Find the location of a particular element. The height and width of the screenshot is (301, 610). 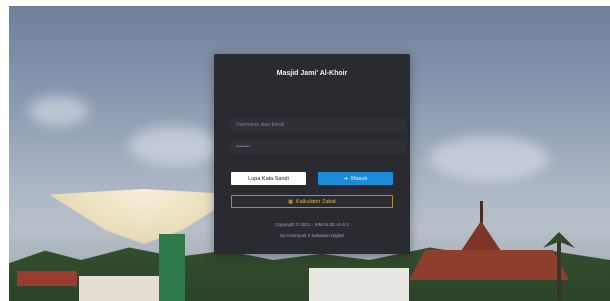

login-button: ➔ Masuk is located at coordinates (355, 178).